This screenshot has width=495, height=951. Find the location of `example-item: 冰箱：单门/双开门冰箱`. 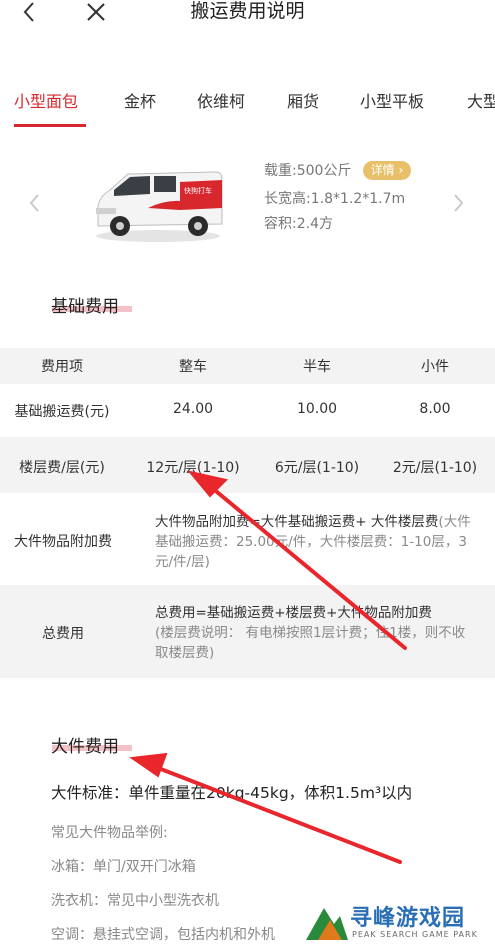

example-item: 冰箱：单门/双开门冰箱 is located at coordinates (123, 867).